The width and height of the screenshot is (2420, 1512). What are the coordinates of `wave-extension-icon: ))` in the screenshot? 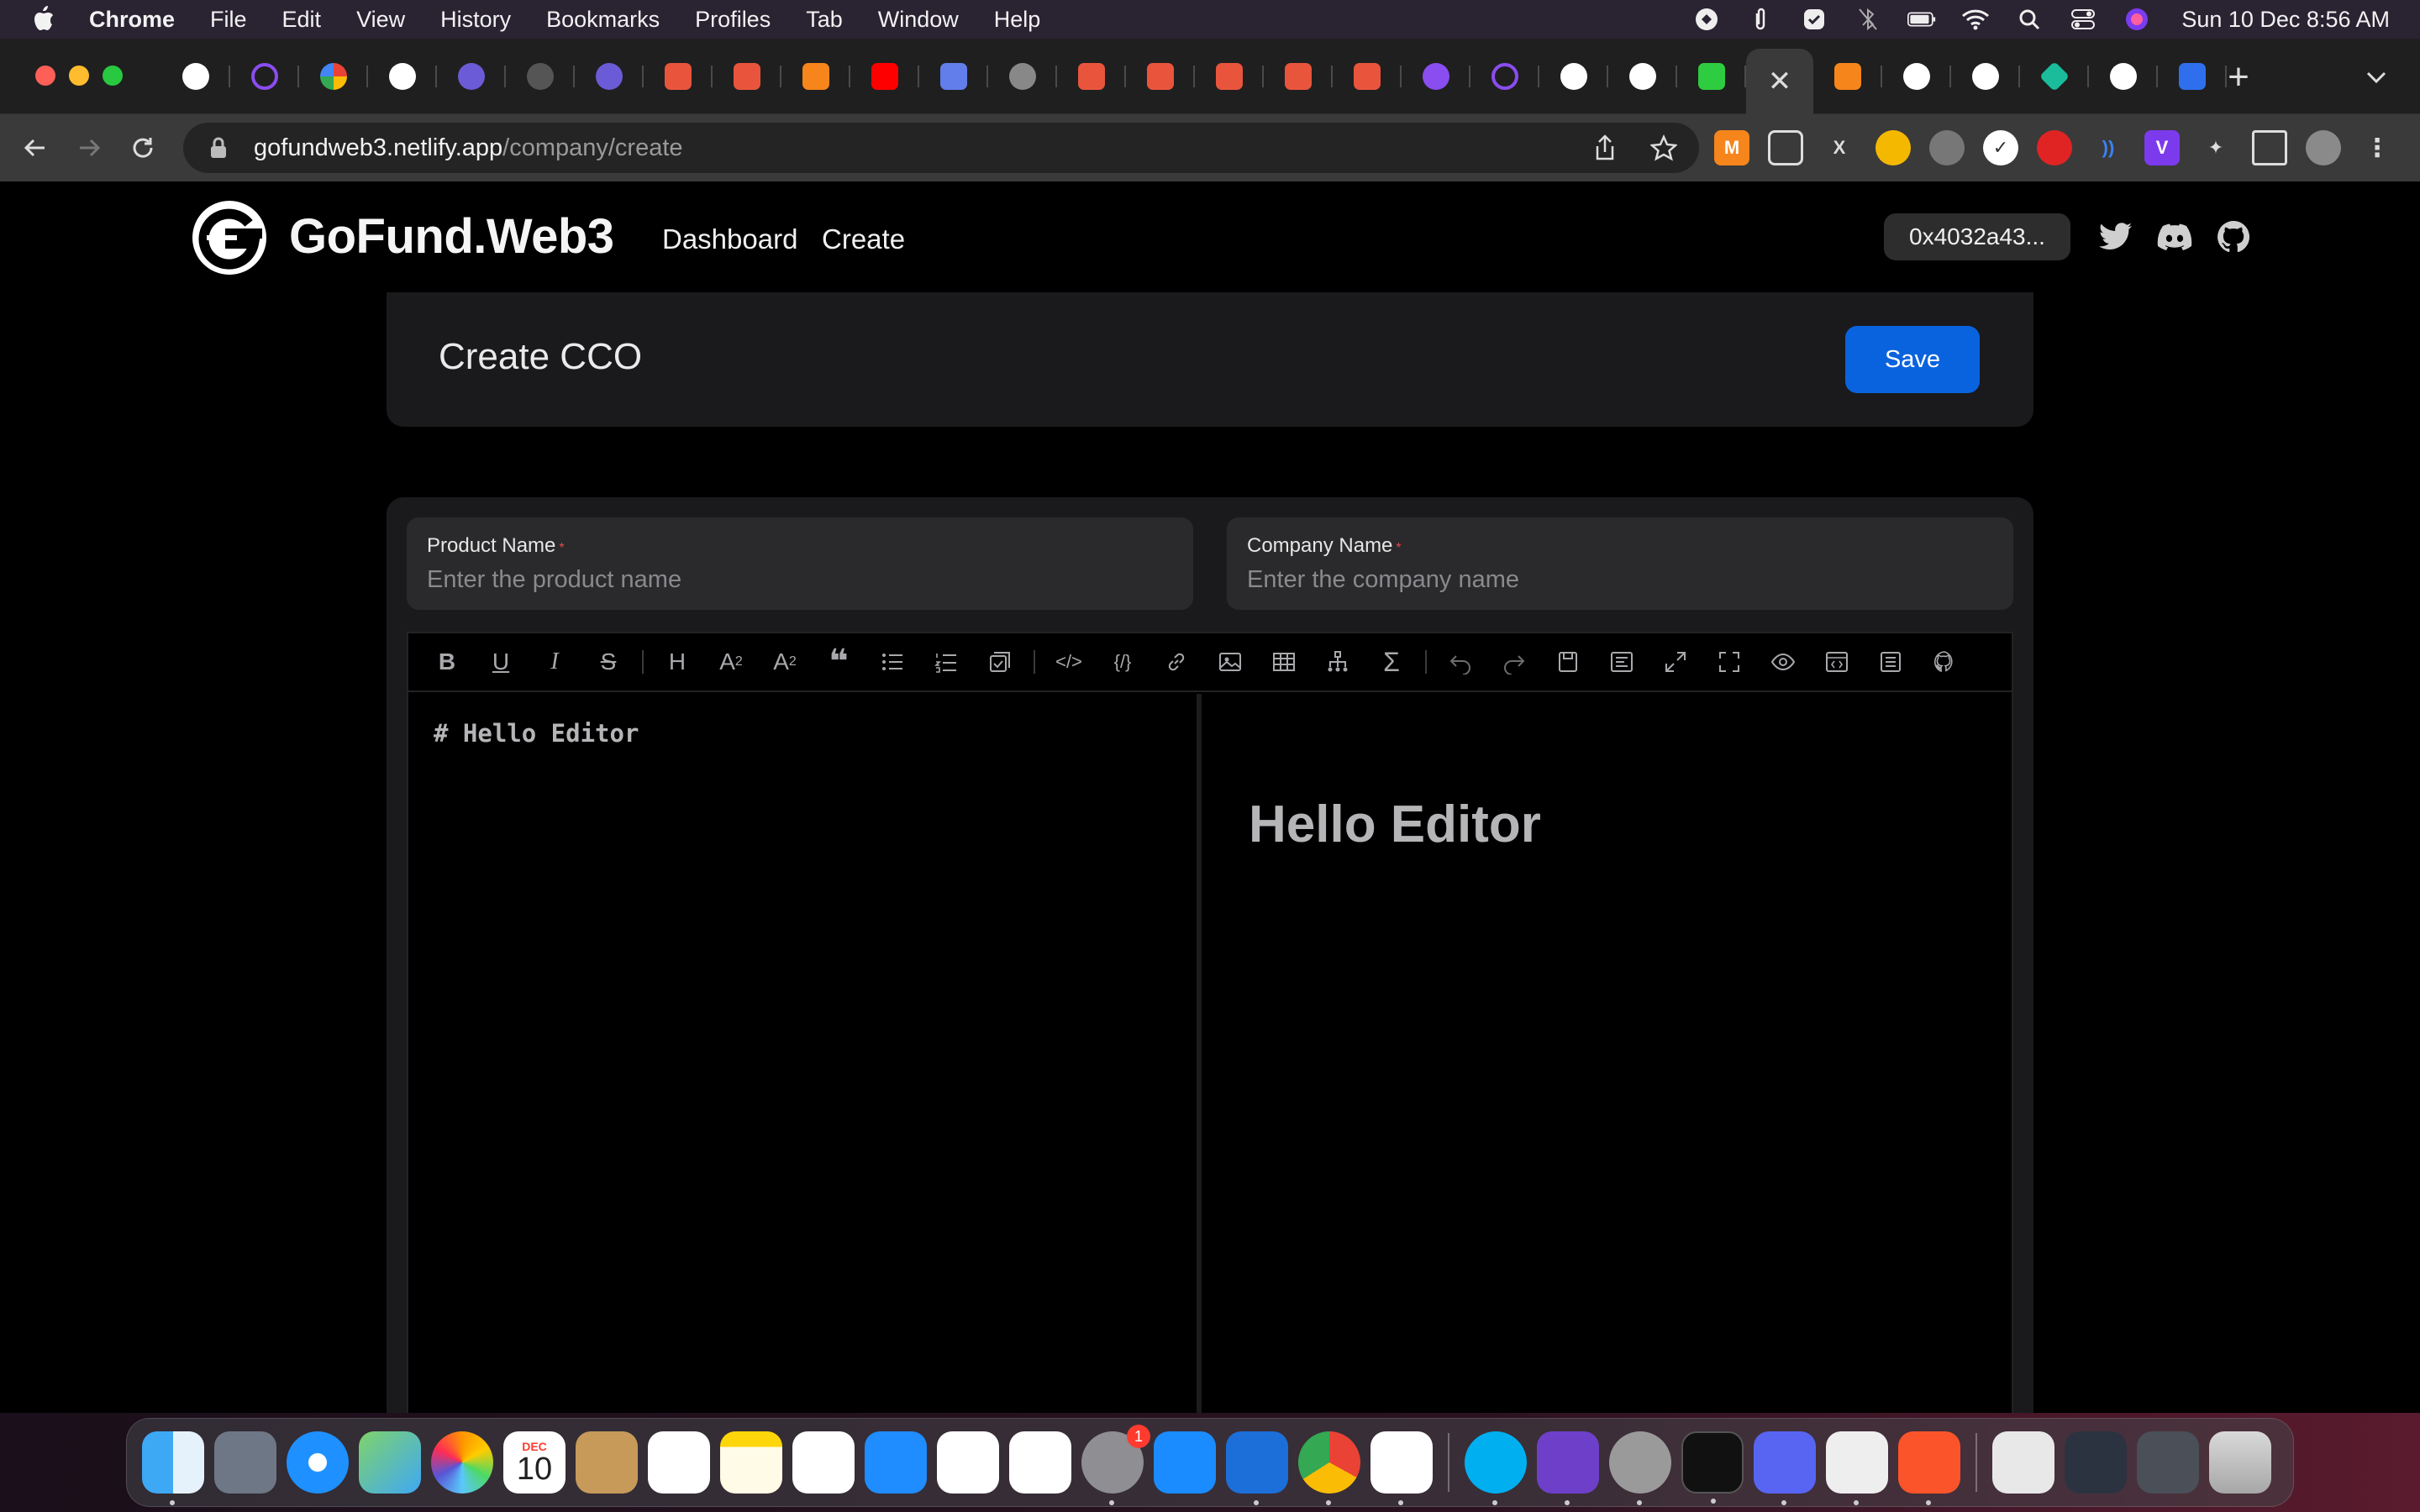 It's located at (2108, 147).